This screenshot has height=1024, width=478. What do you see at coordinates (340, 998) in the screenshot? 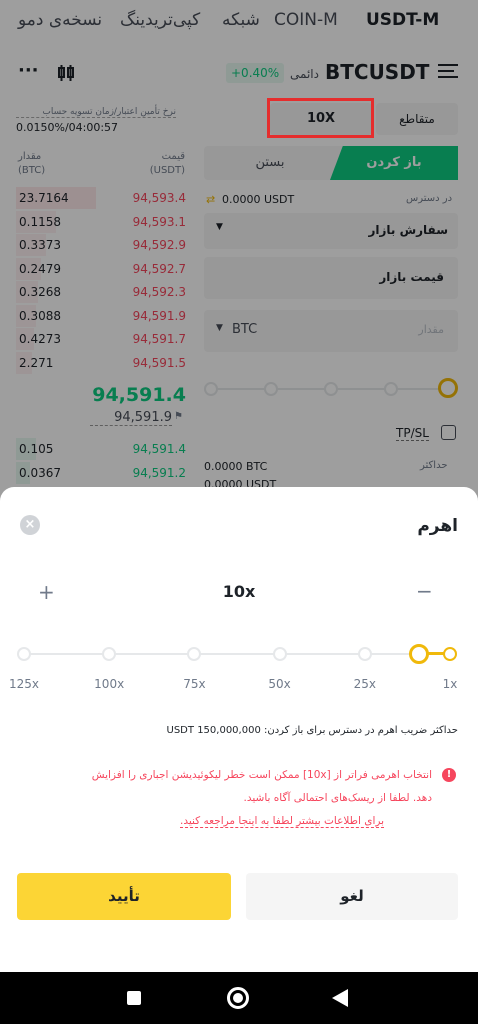
I see `back-icon` at bounding box center [340, 998].